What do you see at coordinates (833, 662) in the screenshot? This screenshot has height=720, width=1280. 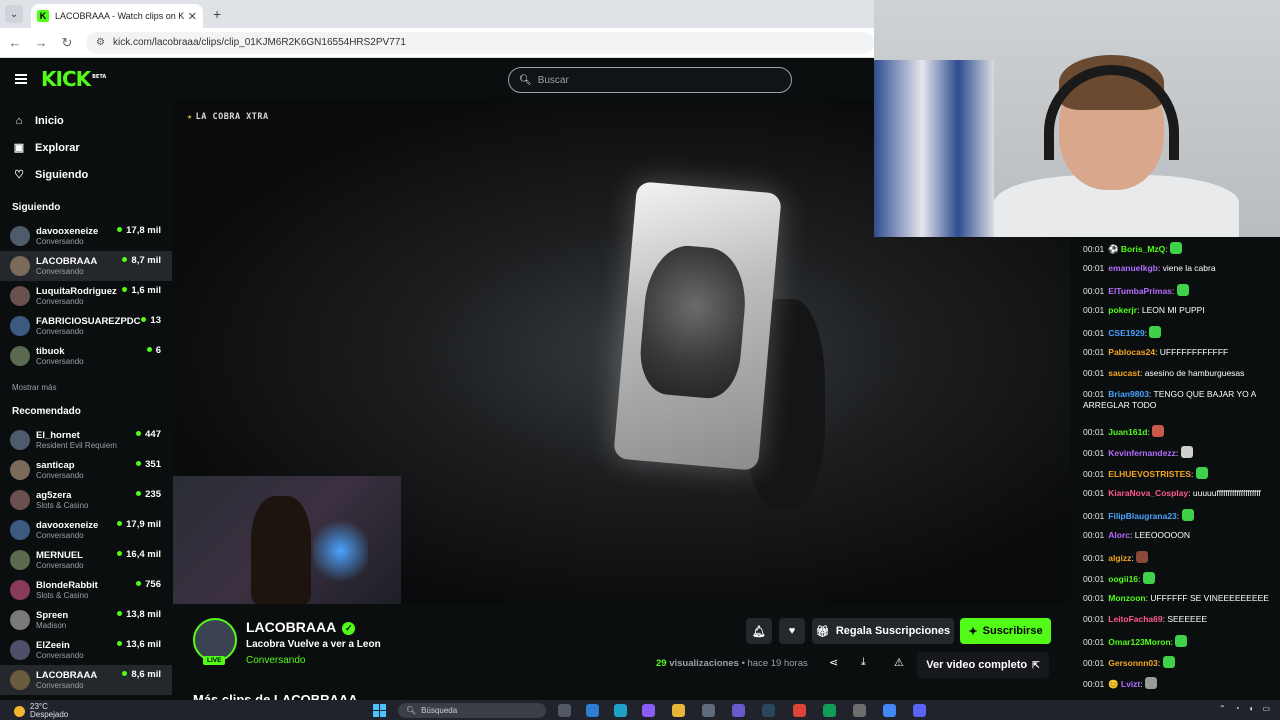 I see `share-icon: ⋖` at bounding box center [833, 662].